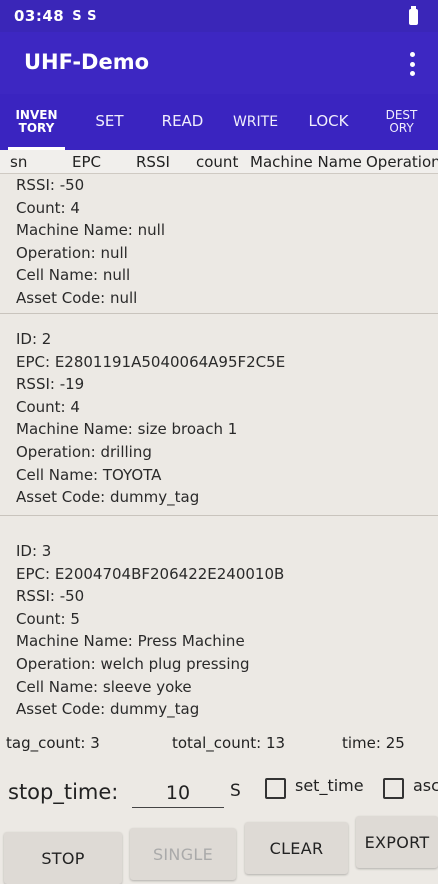 Image resolution: width=438 pixels, height=884 pixels. What do you see at coordinates (127, 429) in the screenshot?
I see `record-machine-name: Machine Name: size broach 1` at bounding box center [127, 429].